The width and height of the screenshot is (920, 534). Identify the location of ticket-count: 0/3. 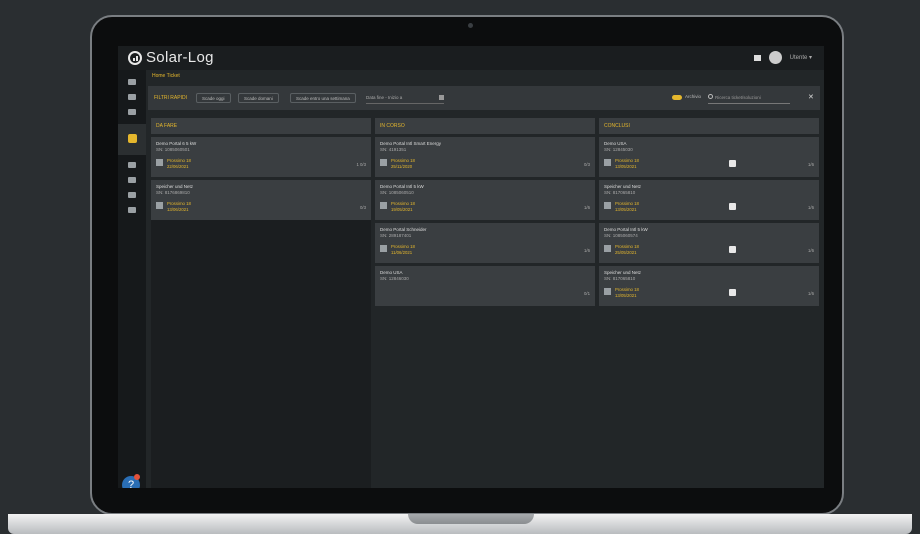
(587, 164).